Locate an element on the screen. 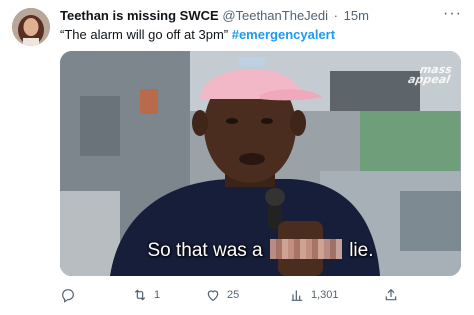  like-icon is located at coordinates (213, 295).